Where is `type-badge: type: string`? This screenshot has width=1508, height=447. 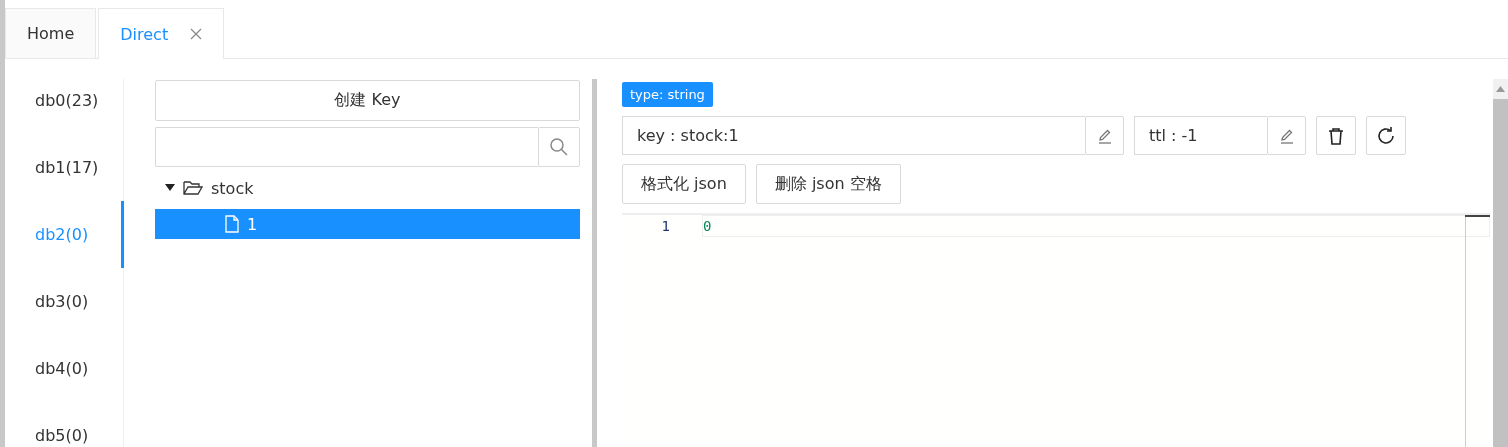
type-badge: type: string is located at coordinates (667, 94).